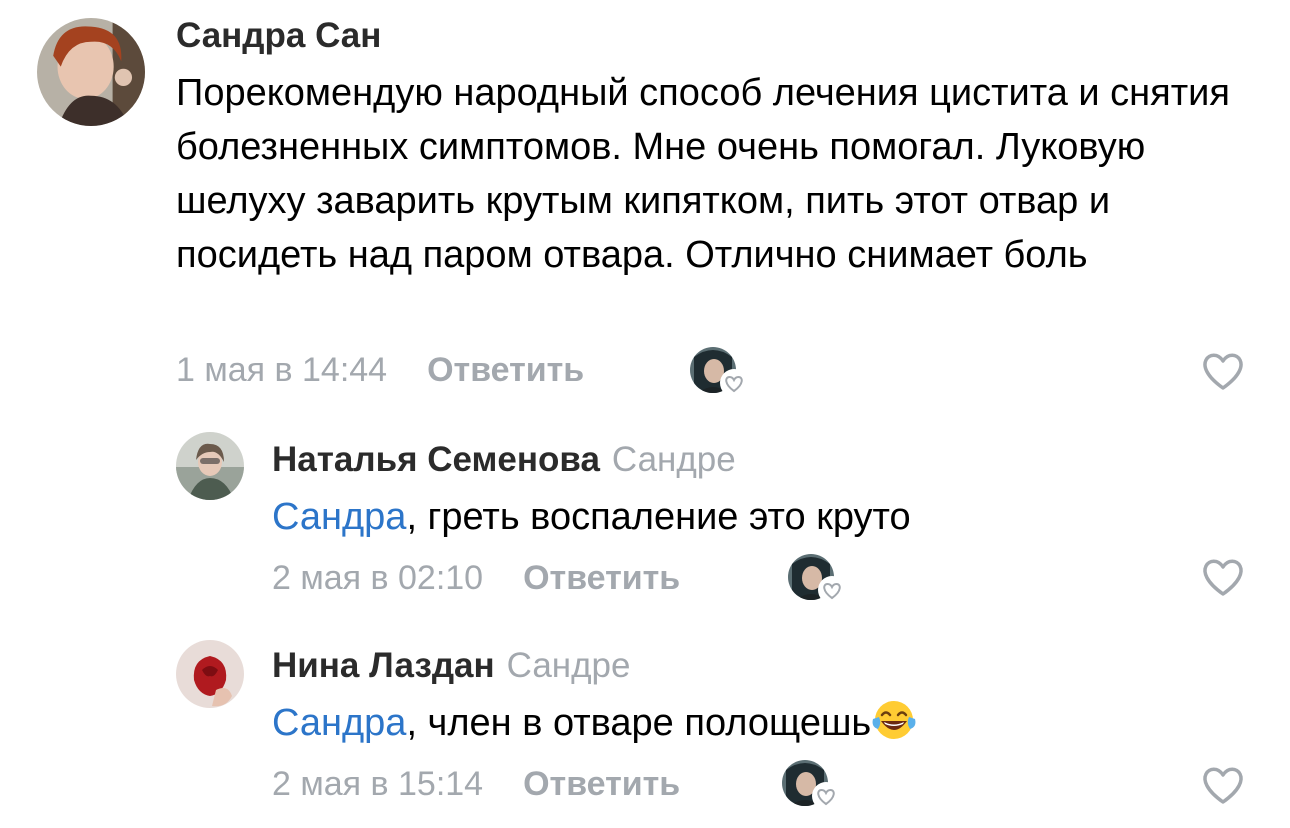 This screenshot has height=828, width=1290. Describe the element at coordinates (451, 666) in the screenshot. I see `comment-author: Нина Лаздан Сандре` at that location.